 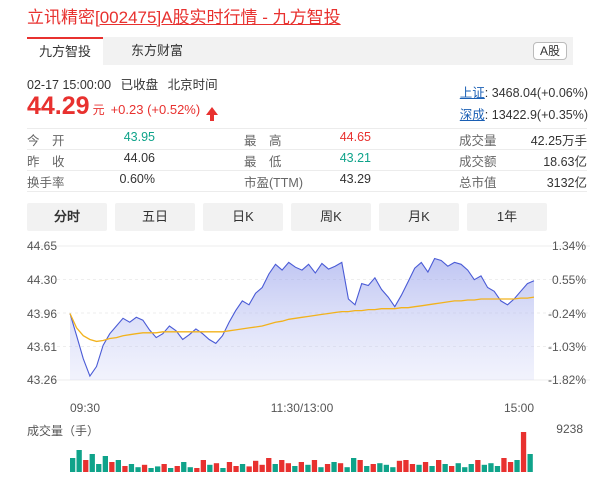 What do you see at coordinates (263, 162) in the screenshot?
I see `stat-label: 最 低` at bounding box center [263, 162].